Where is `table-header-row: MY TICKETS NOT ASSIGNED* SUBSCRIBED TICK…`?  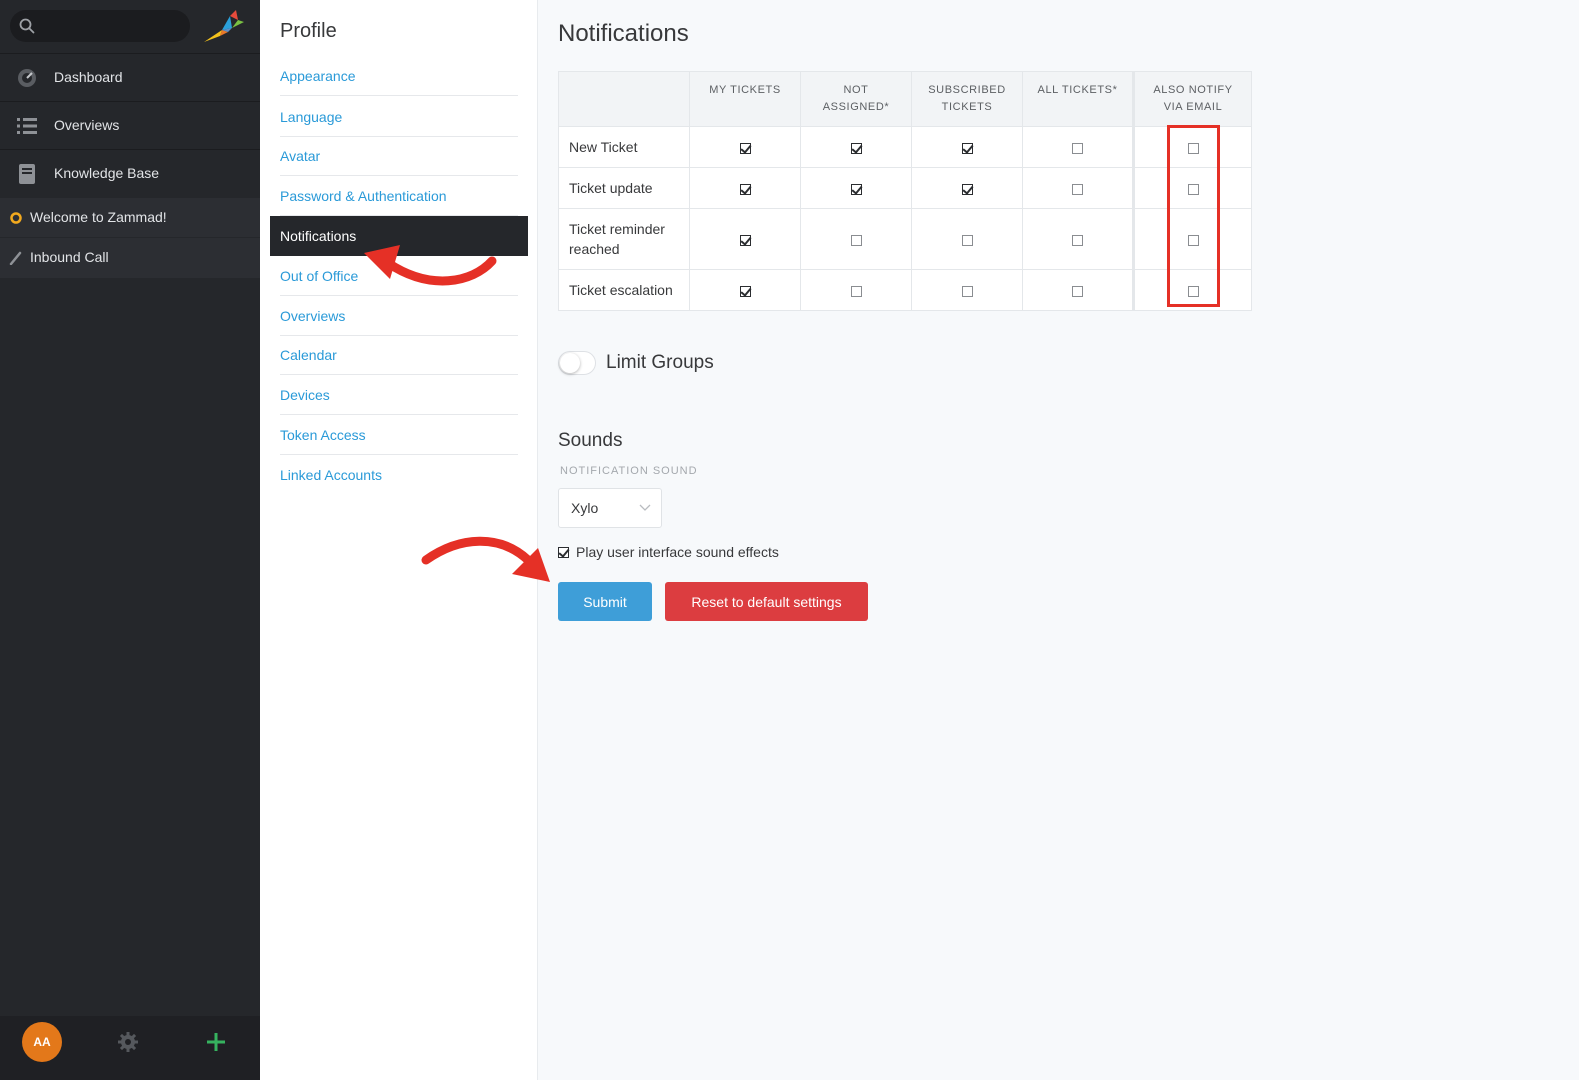 table-header-row: MY TICKETS NOT ASSIGNED* SUBSCRIBED TICK… is located at coordinates (905, 99).